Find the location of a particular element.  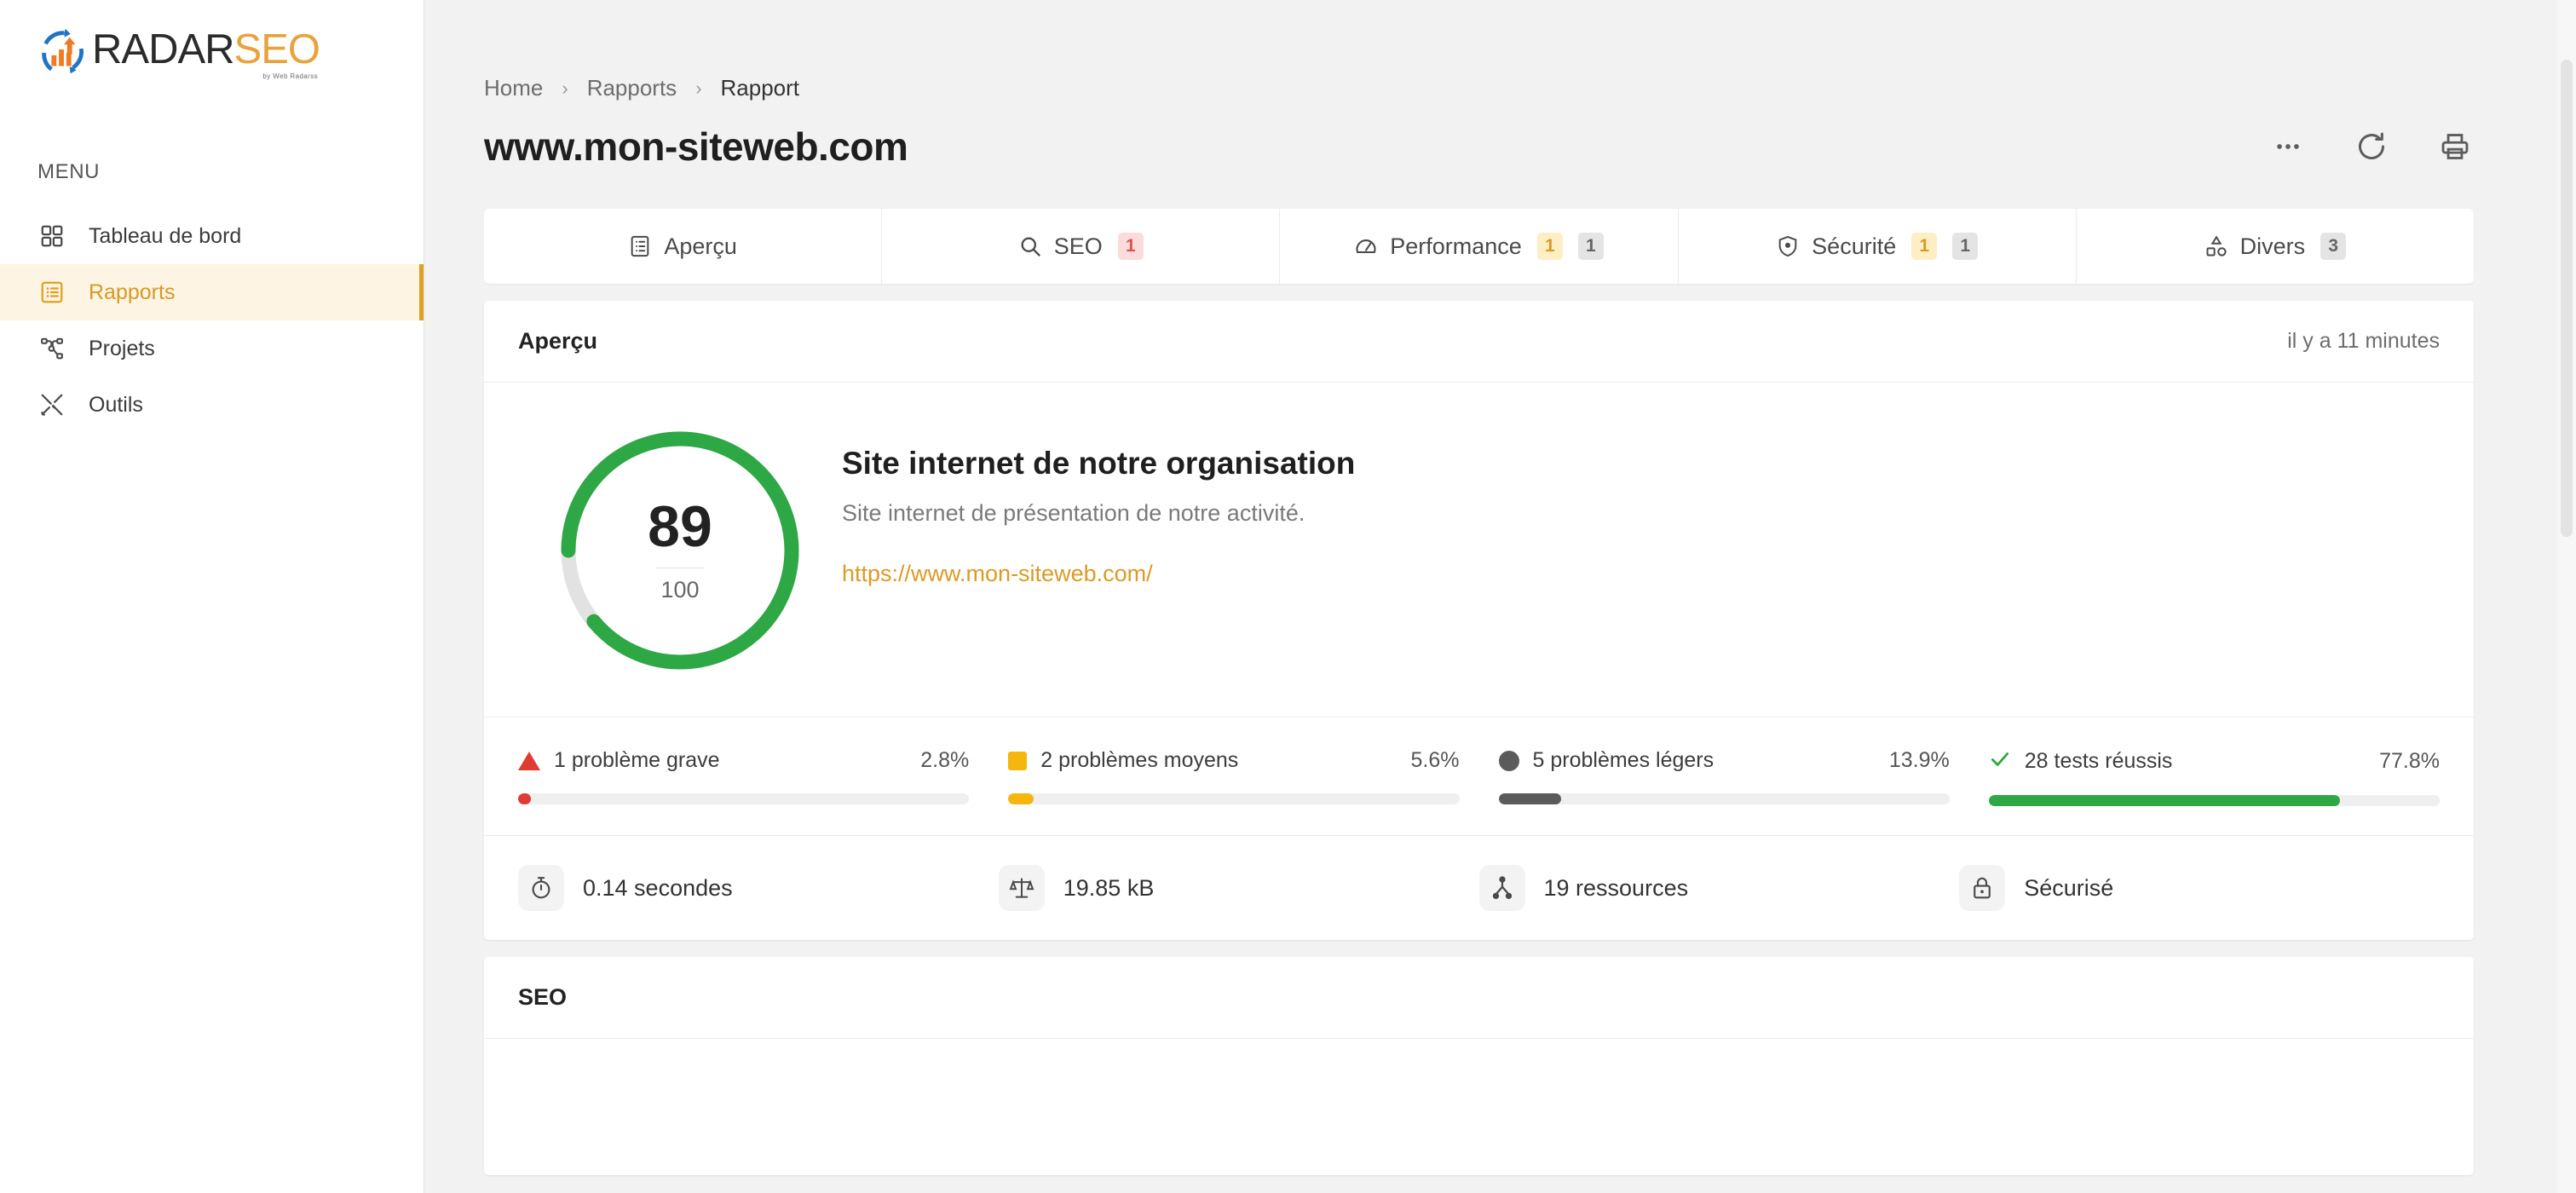

logo-text: RADARSEO by Web Radarss is located at coordinates (206, 53).